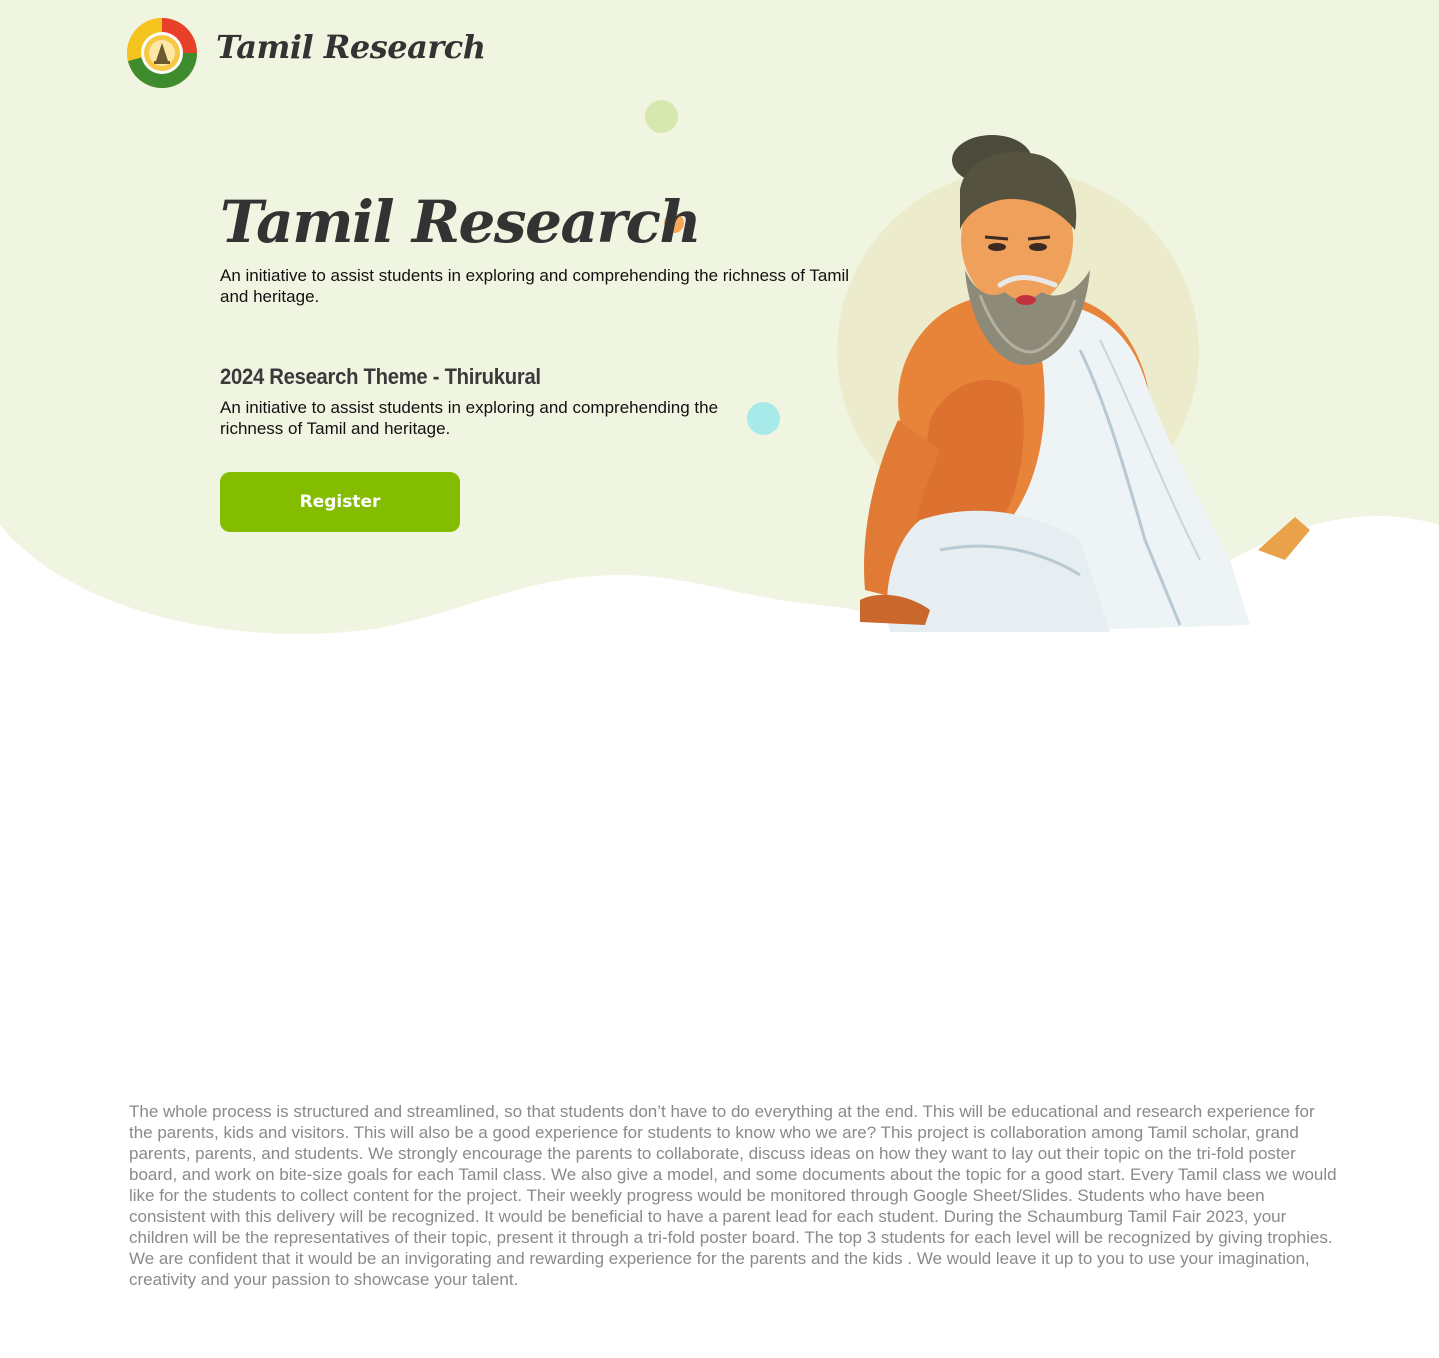  What do you see at coordinates (763, 418) in the screenshot?
I see `decorative-dot-cyan` at bounding box center [763, 418].